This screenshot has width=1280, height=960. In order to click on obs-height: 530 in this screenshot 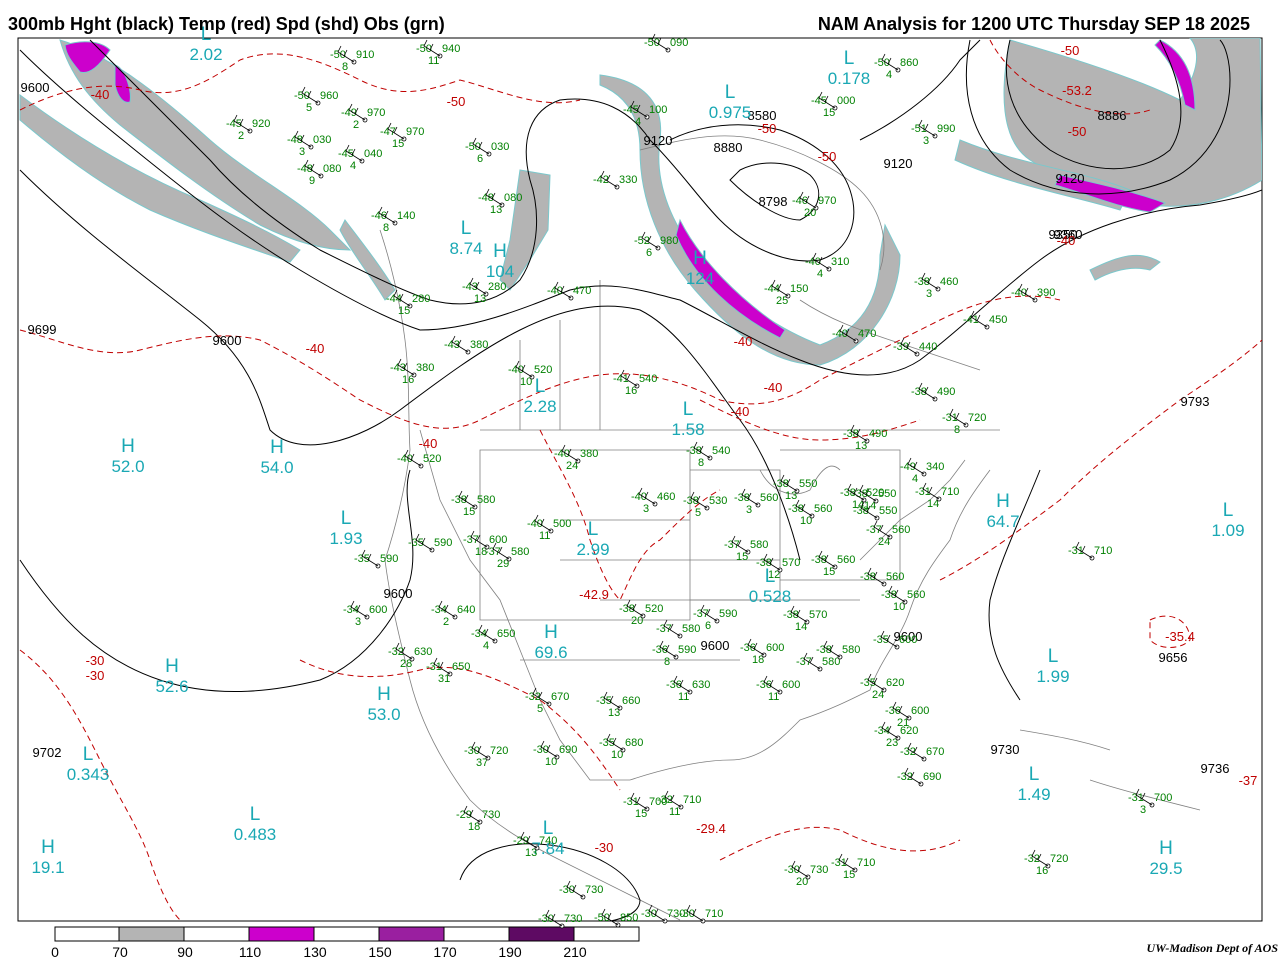, I will do `click(718, 501)`.